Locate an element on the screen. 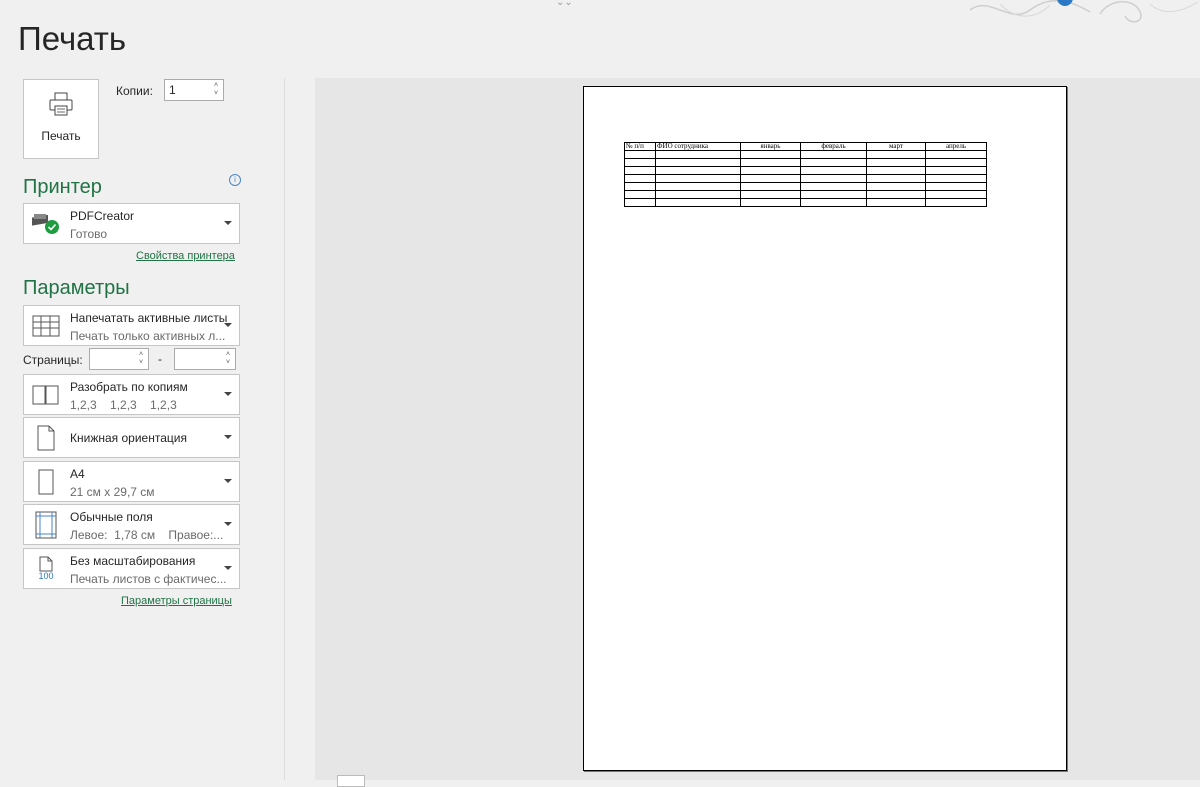 This screenshot has height=787, width=1200. collate-icon is located at coordinates (46, 394).